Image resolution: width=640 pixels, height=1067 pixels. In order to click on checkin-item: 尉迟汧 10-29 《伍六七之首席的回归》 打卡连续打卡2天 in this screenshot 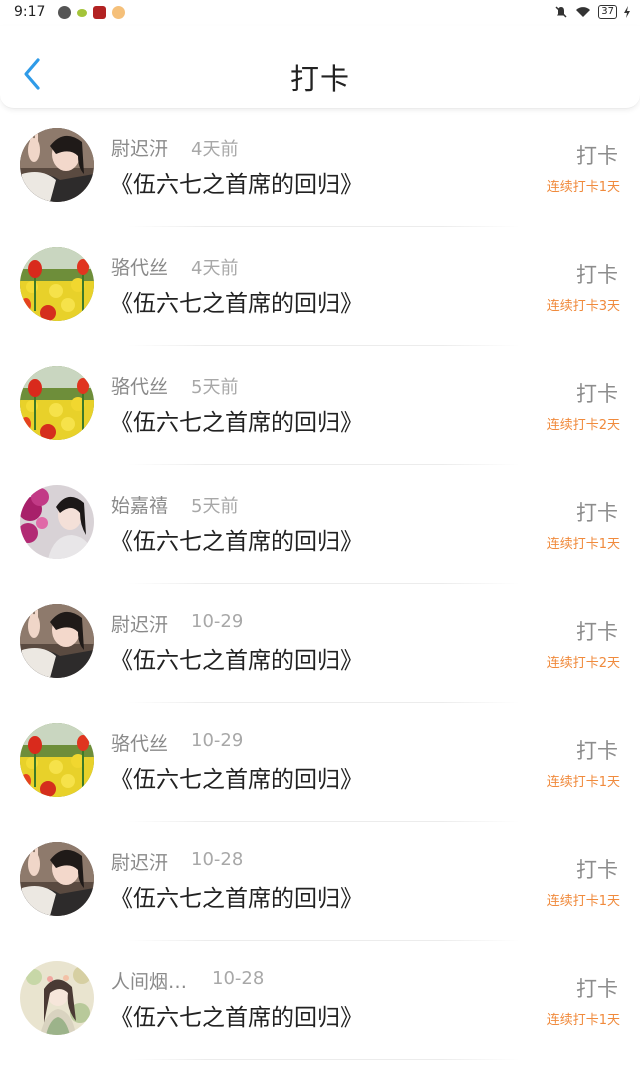, I will do `click(320, 643)`.